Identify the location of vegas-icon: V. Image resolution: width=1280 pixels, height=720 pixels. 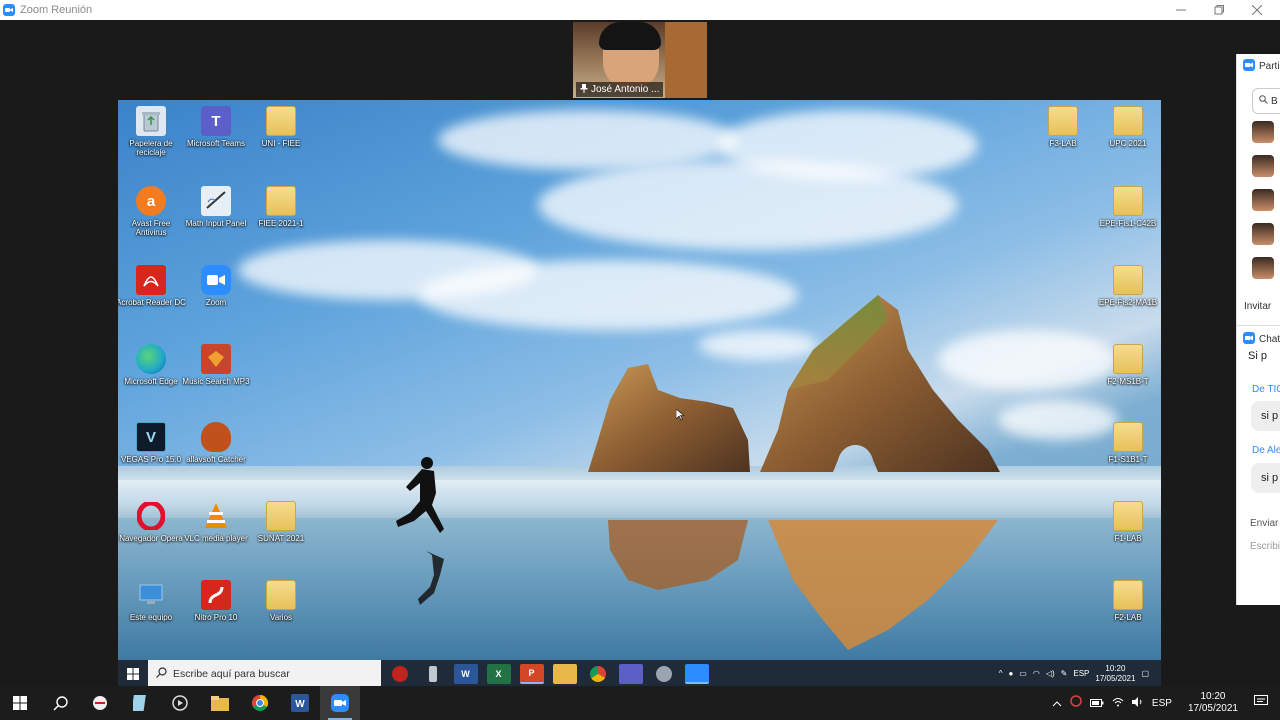
(151, 437).